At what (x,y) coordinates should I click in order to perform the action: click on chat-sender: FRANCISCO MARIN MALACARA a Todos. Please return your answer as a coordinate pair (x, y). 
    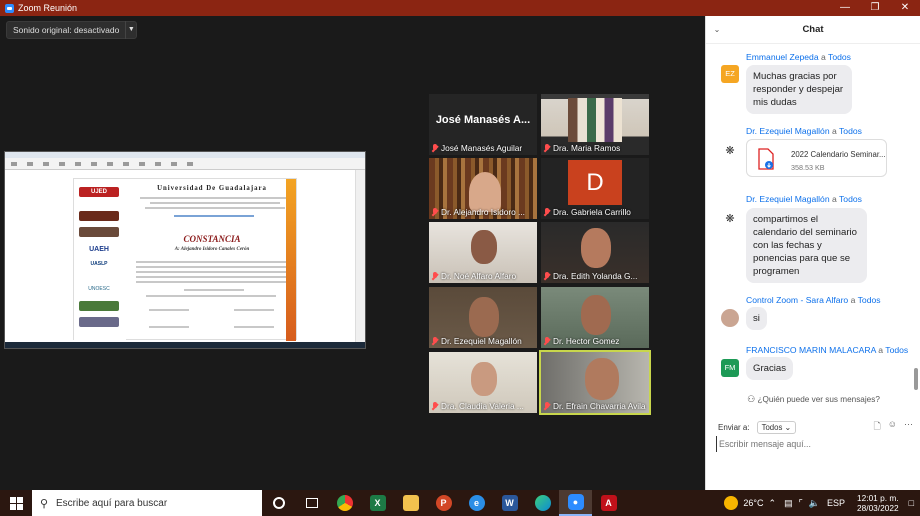
    Looking at the image, I should click on (827, 350).